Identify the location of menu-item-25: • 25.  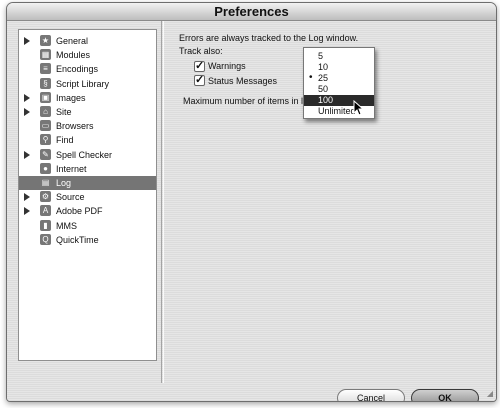
(339, 78).